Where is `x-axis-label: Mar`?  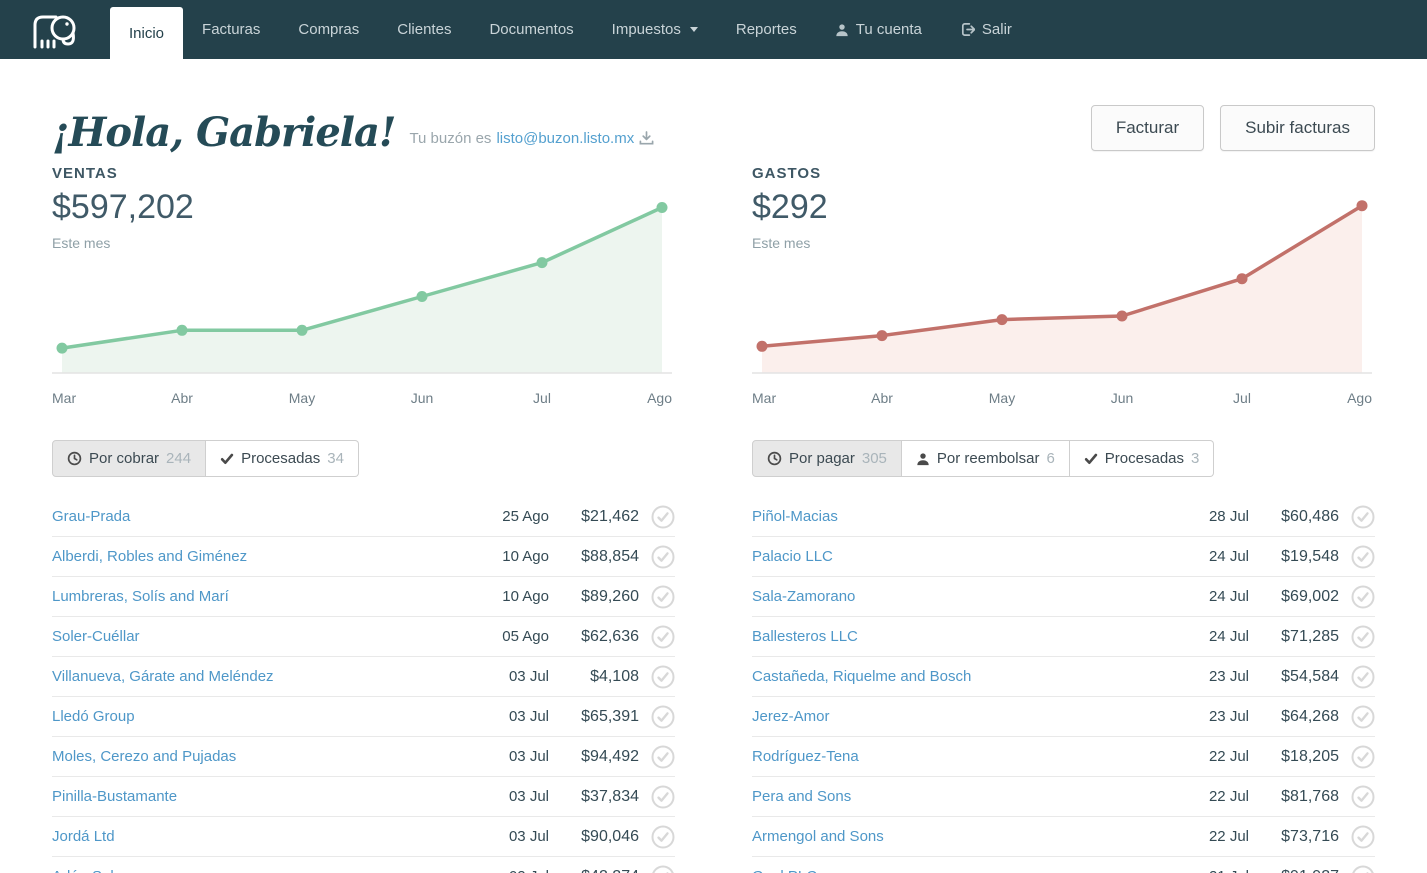 x-axis-label: Mar is located at coordinates (64, 398).